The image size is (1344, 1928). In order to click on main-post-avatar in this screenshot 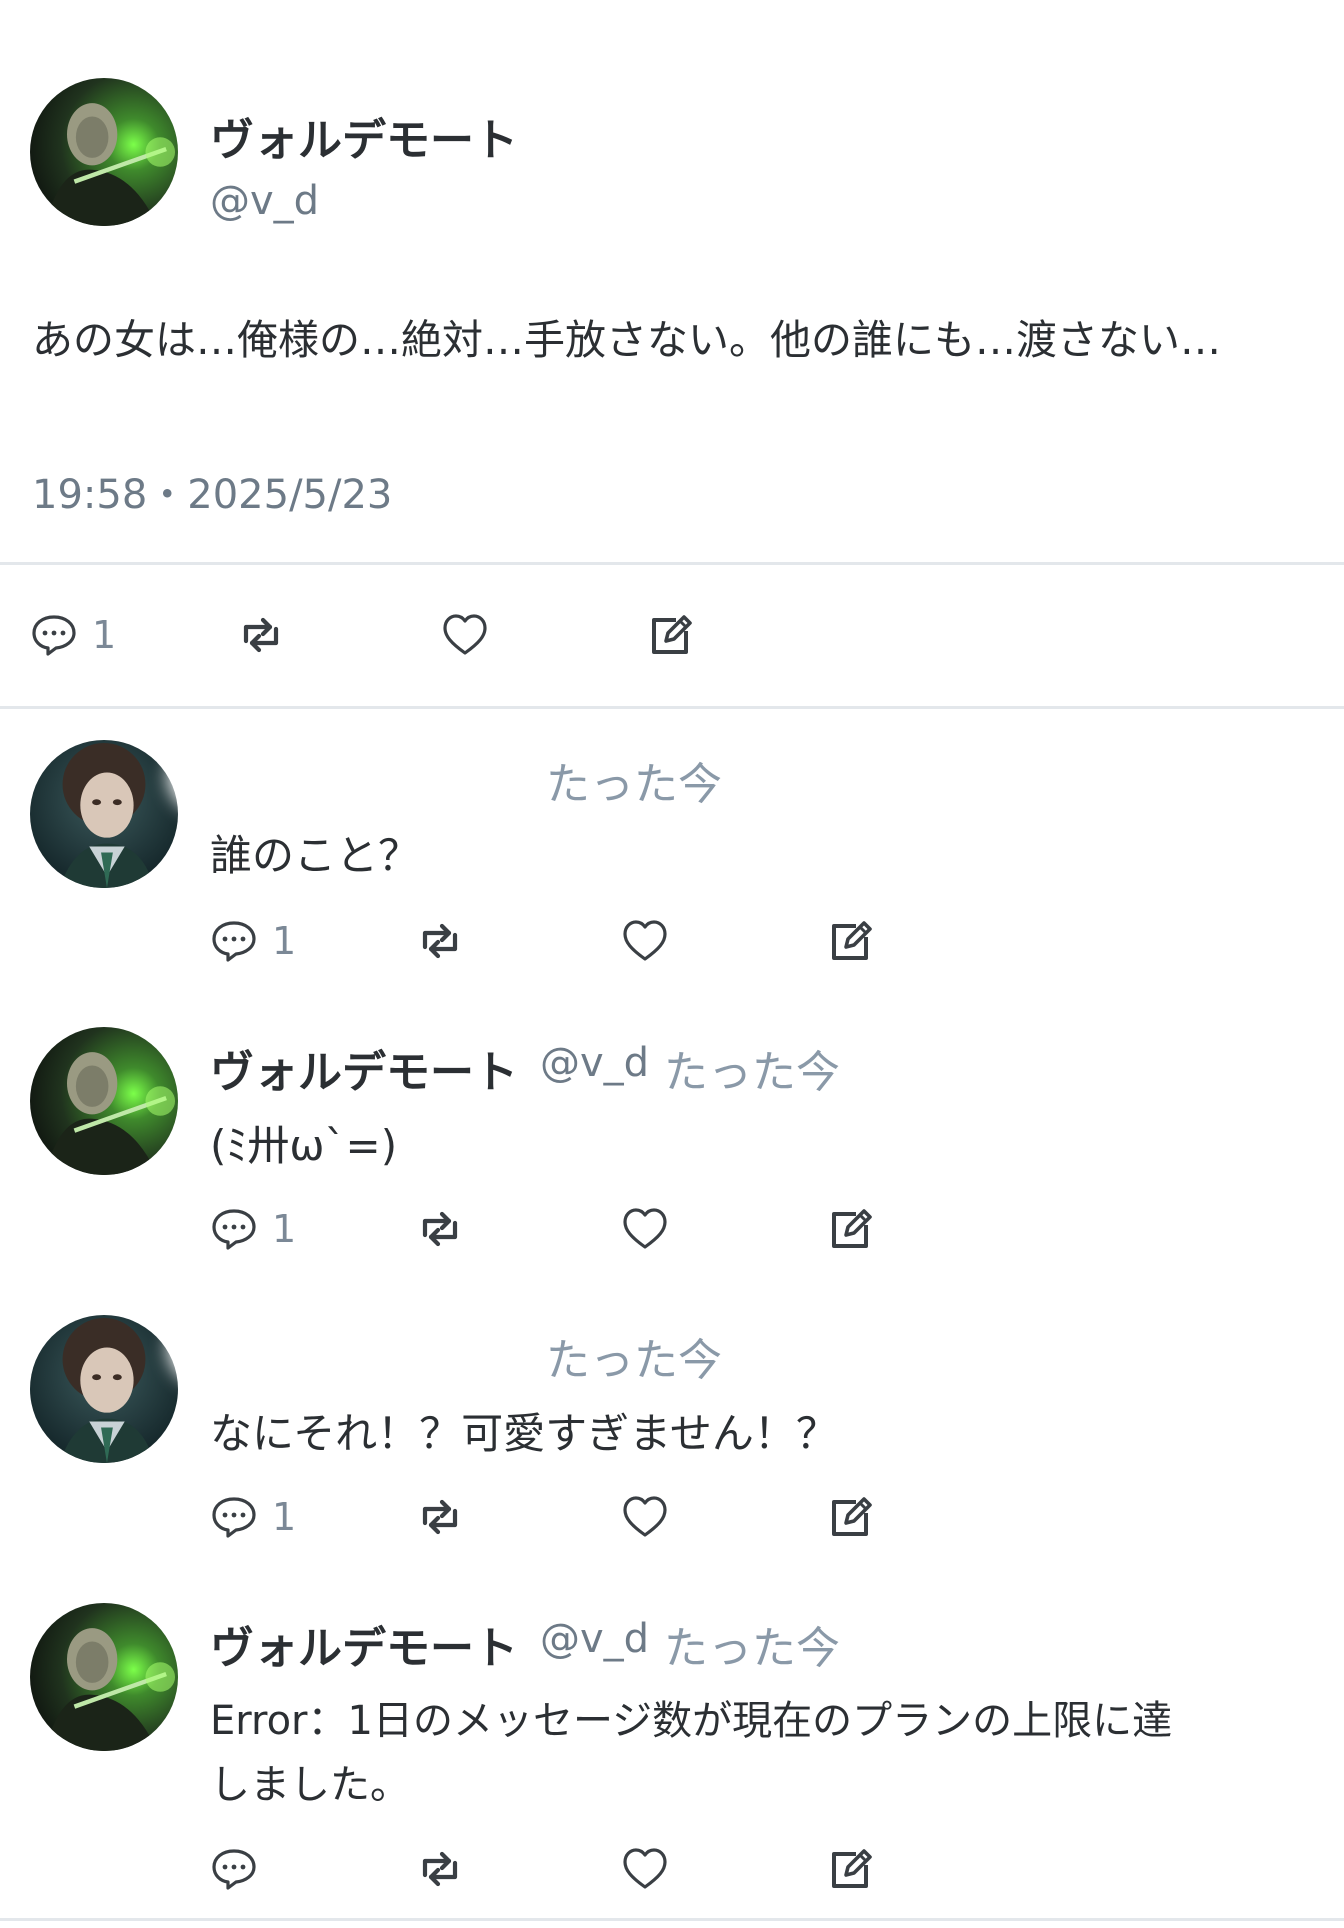, I will do `click(104, 152)`.